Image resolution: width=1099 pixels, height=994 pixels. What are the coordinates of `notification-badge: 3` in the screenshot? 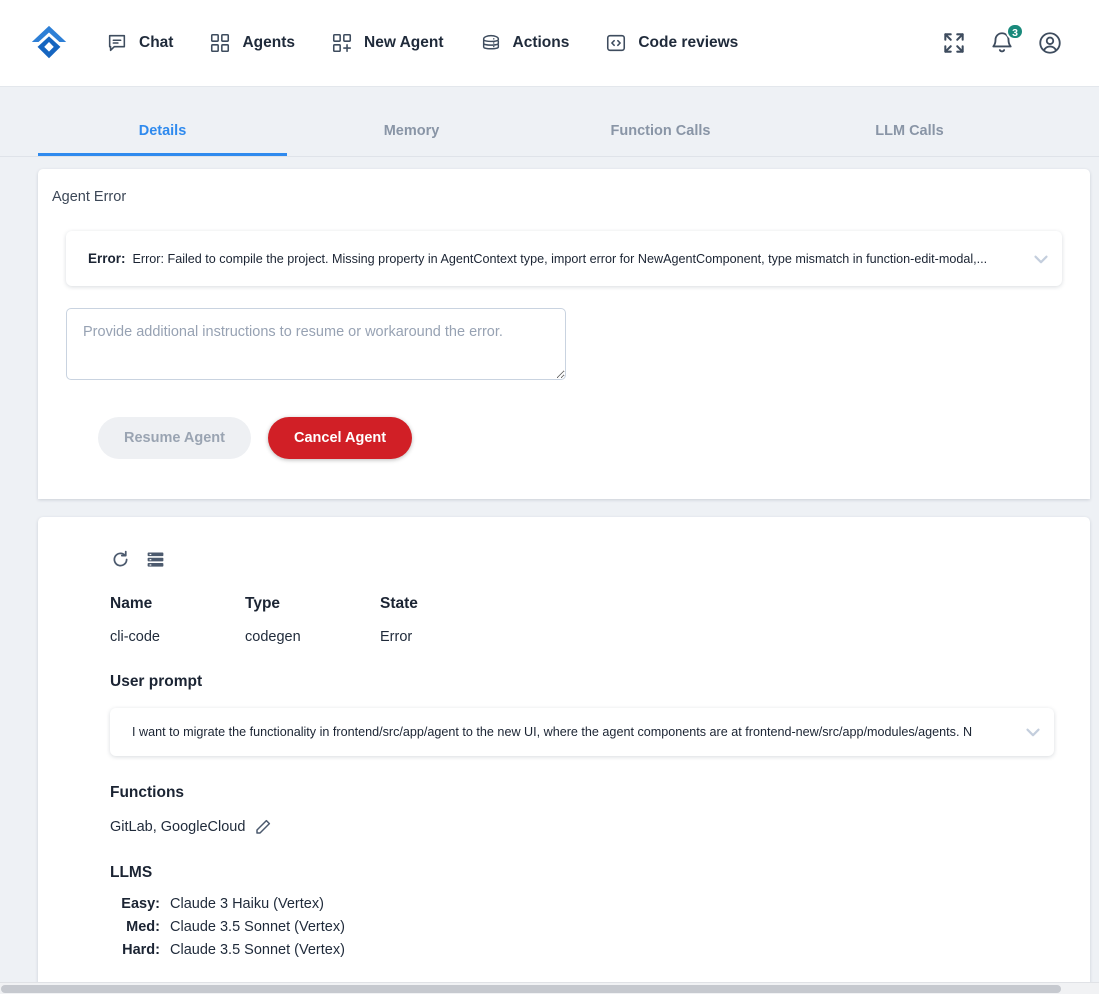 It's located at (1015, 31).